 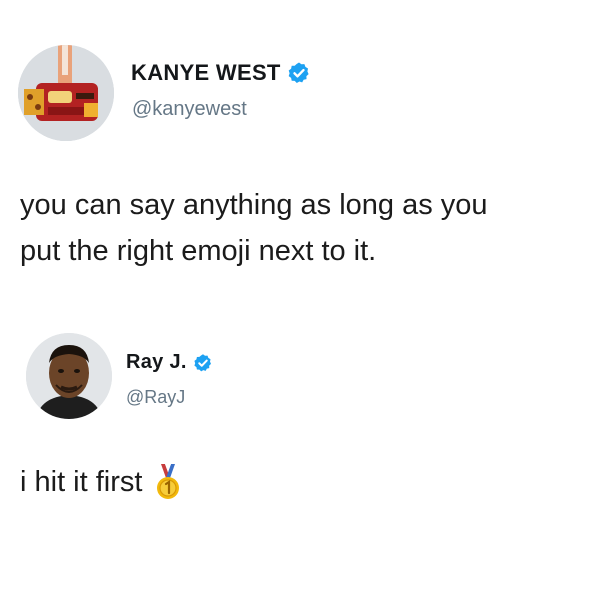 I want to click on avatar-artwork, so click(x=66, y=93).